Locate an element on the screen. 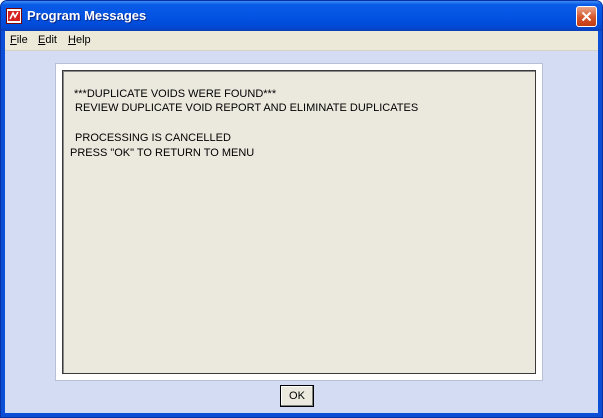 This screenshot has height=418, width=603. menu-help-mnemonic: H is located at coordinates (72, 40).